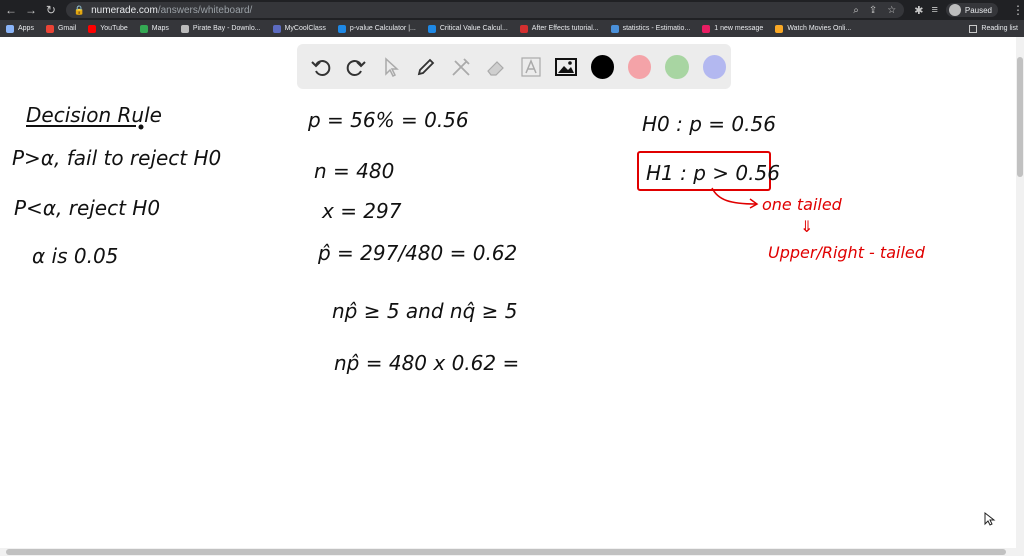  I want to click on pointer-button, so click(390, 67).